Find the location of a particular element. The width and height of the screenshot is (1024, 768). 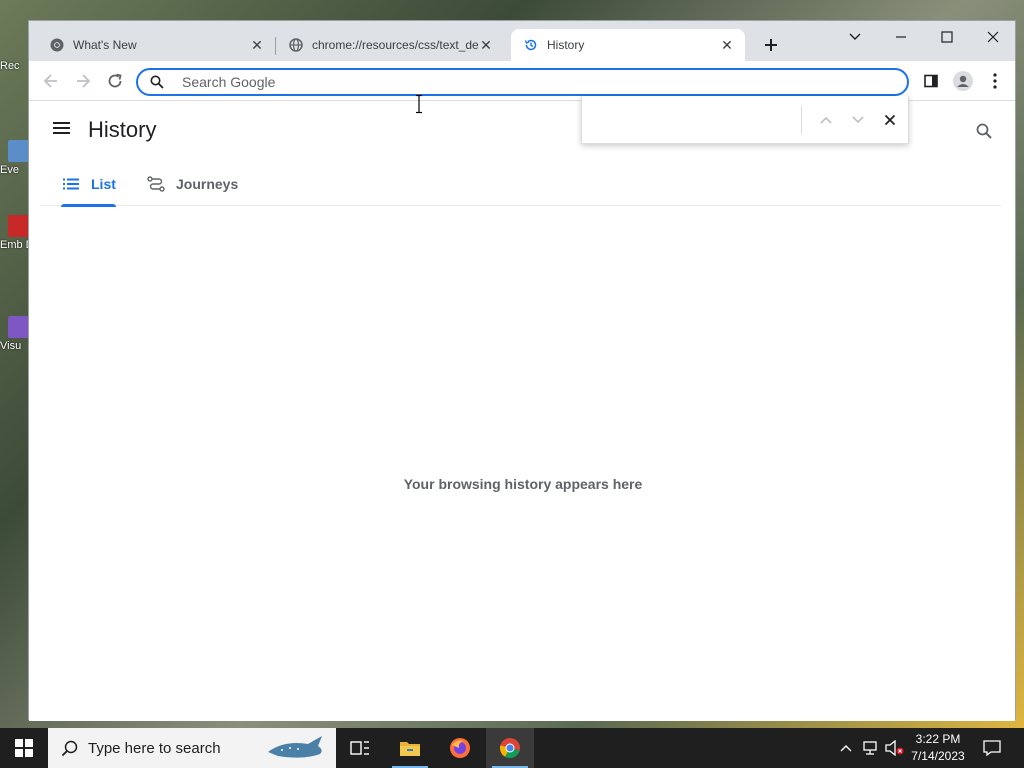

back-button is located at coordinates (51, 81).